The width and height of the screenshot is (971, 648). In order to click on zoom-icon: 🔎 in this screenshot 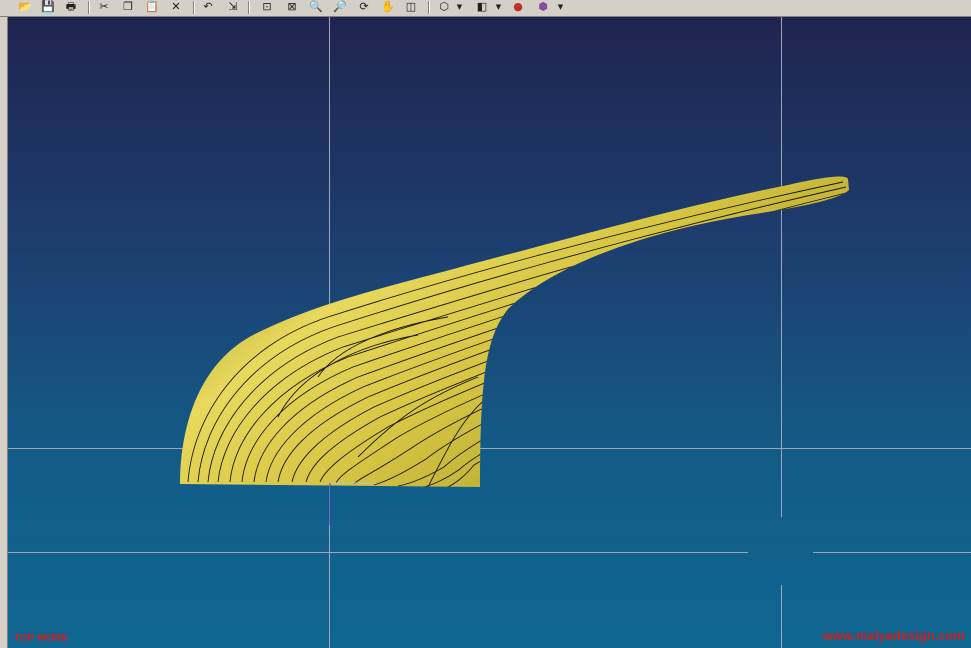, I will do `click(340, 7)`.